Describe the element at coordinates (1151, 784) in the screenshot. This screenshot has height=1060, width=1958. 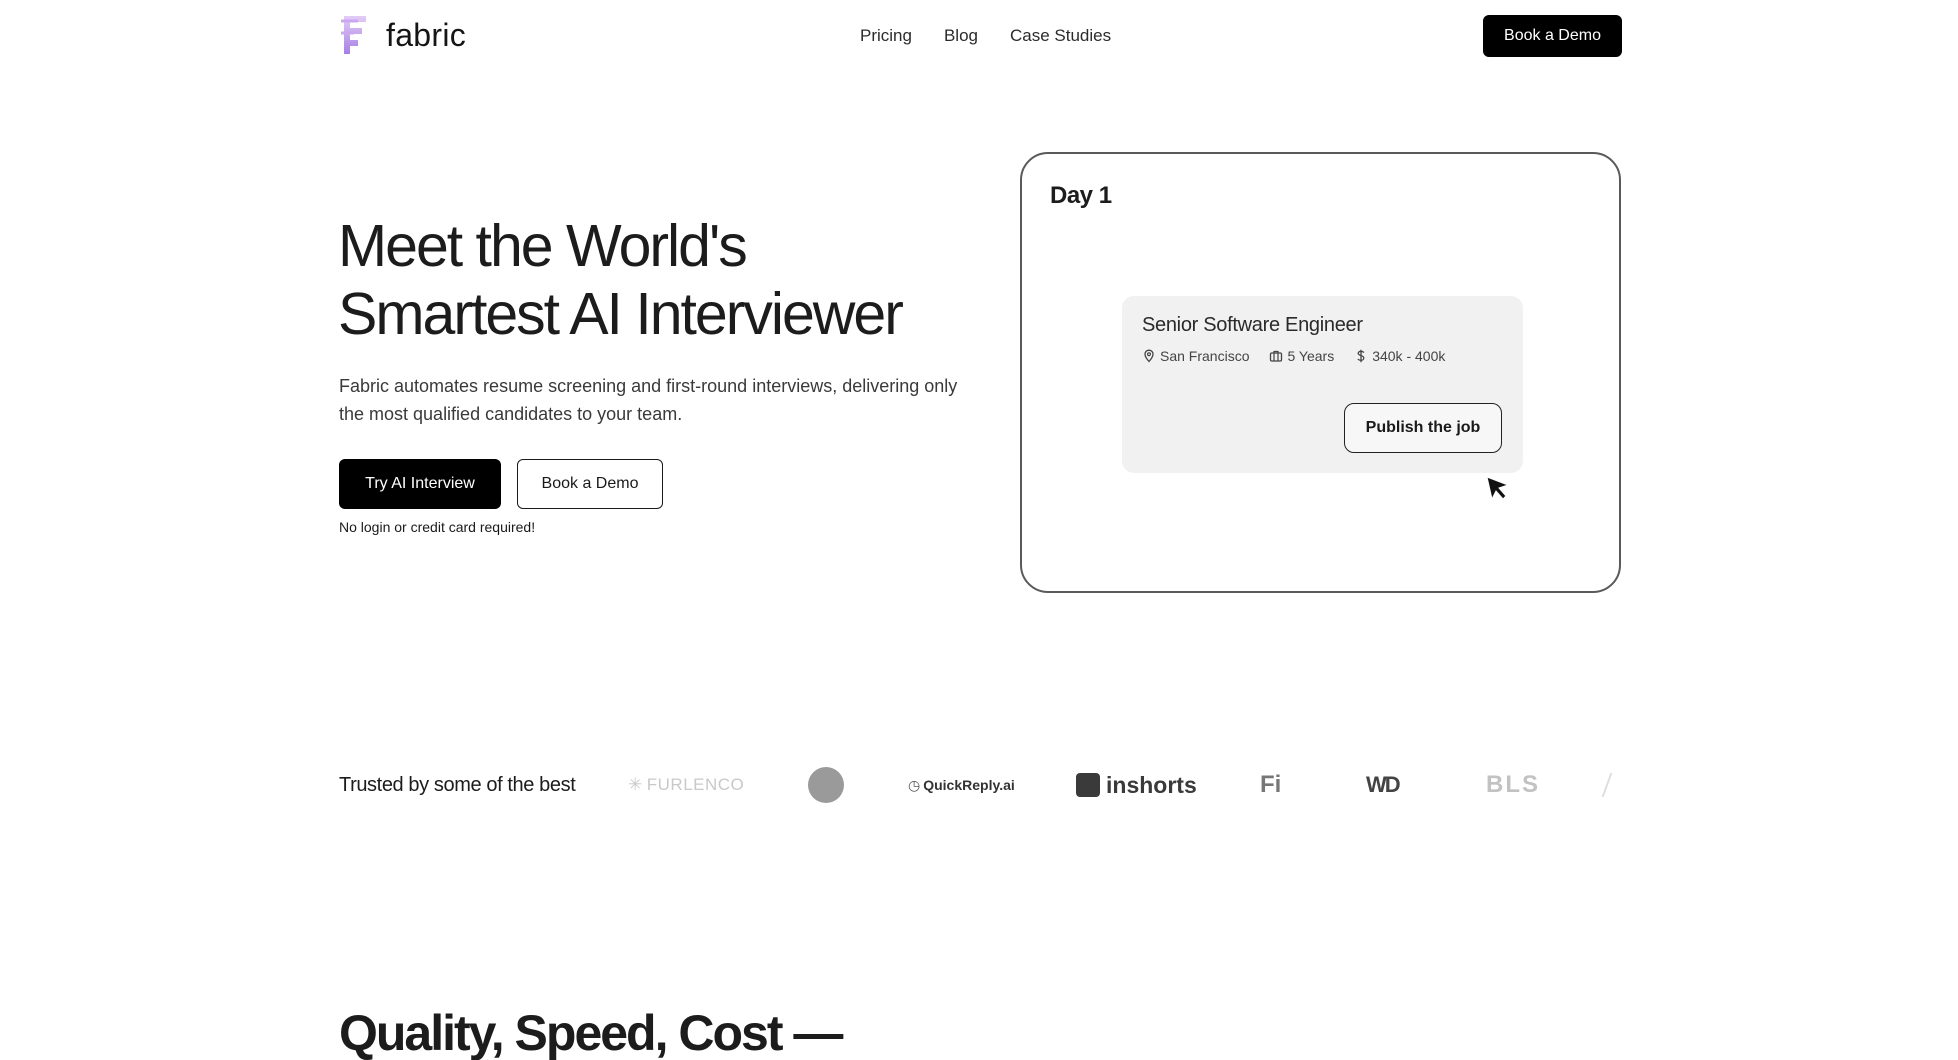
I see `inshorts-logo-text: inshorts` at that location.